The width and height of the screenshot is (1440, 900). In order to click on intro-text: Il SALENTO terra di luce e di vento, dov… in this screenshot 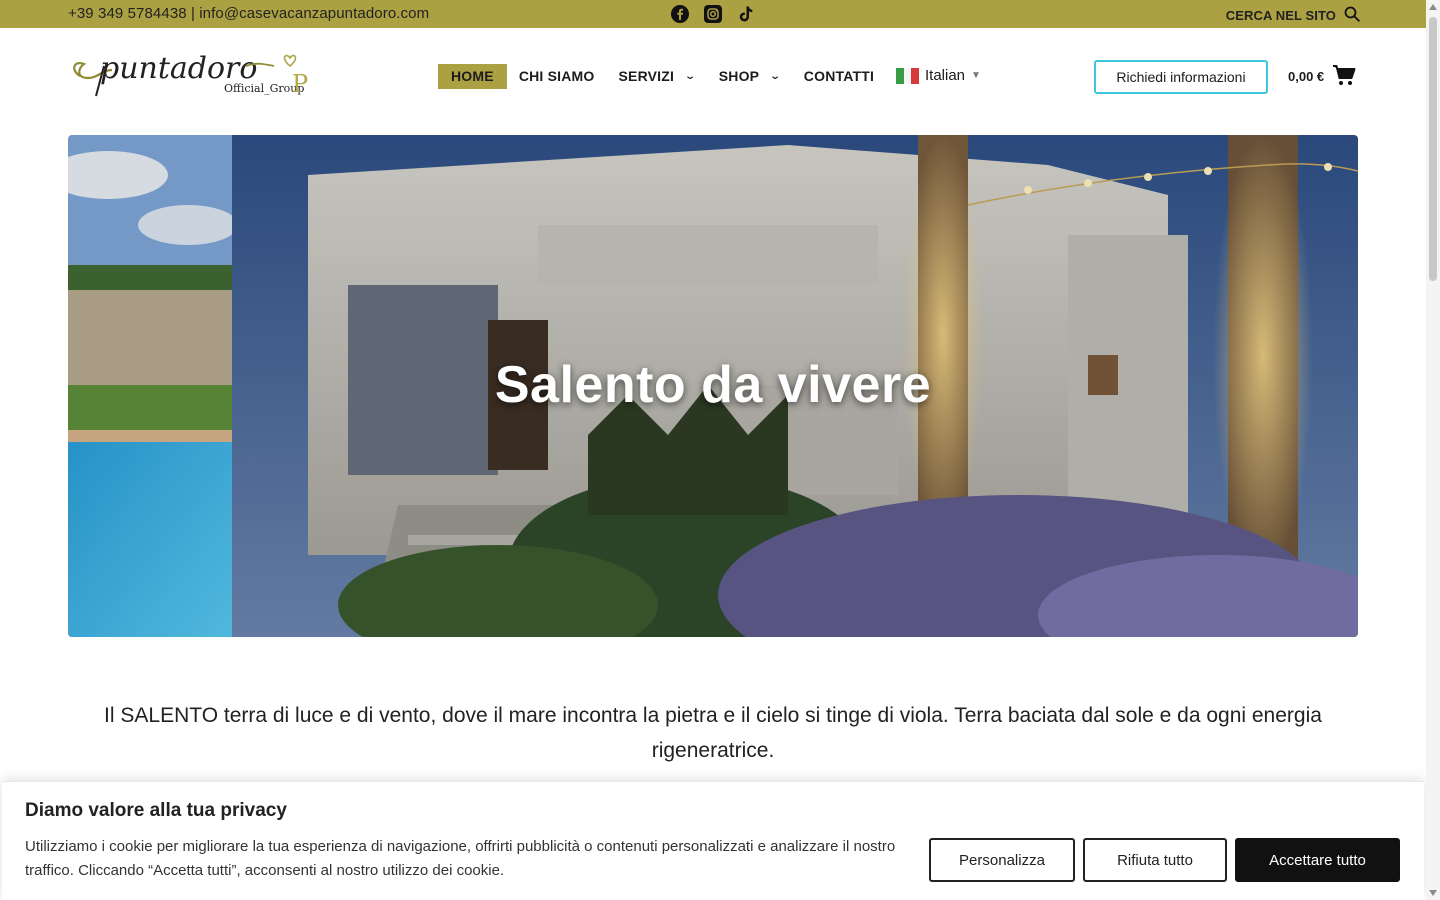, I will do `click(713, 733)`.